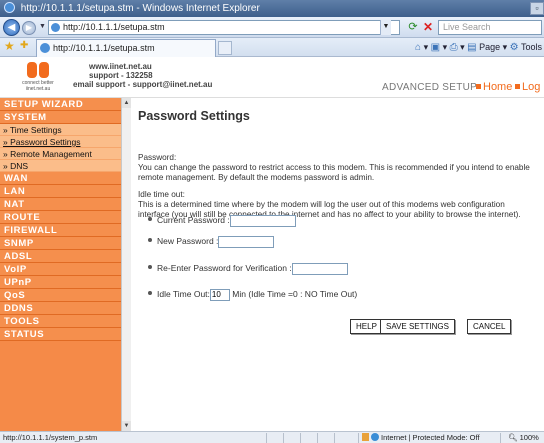 This screenshot has width=544, height=443. What do you see at coordinates (467, 27) in the screenshot?
I see `search-placeholder: Live Search` at bounding box center [467, 27].